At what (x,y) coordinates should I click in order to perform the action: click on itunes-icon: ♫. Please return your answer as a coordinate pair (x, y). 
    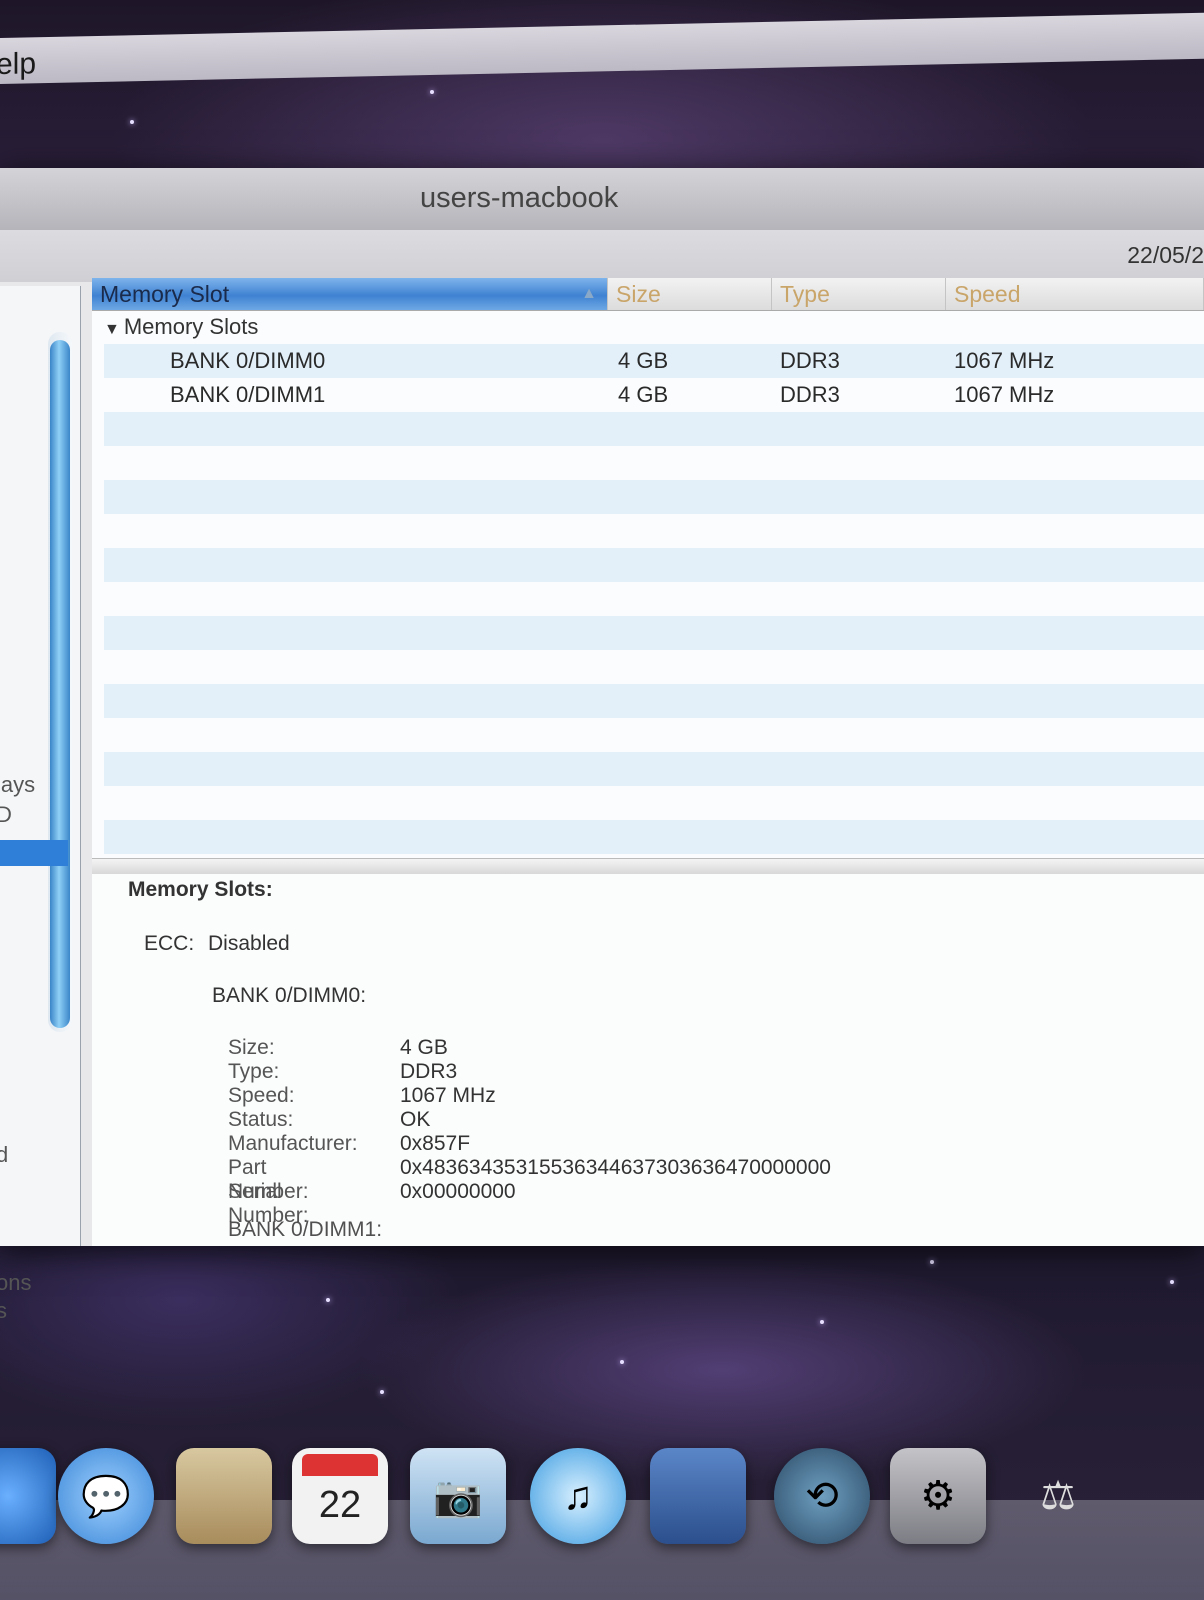
    Looking at the image, I should click on (578, 1496).